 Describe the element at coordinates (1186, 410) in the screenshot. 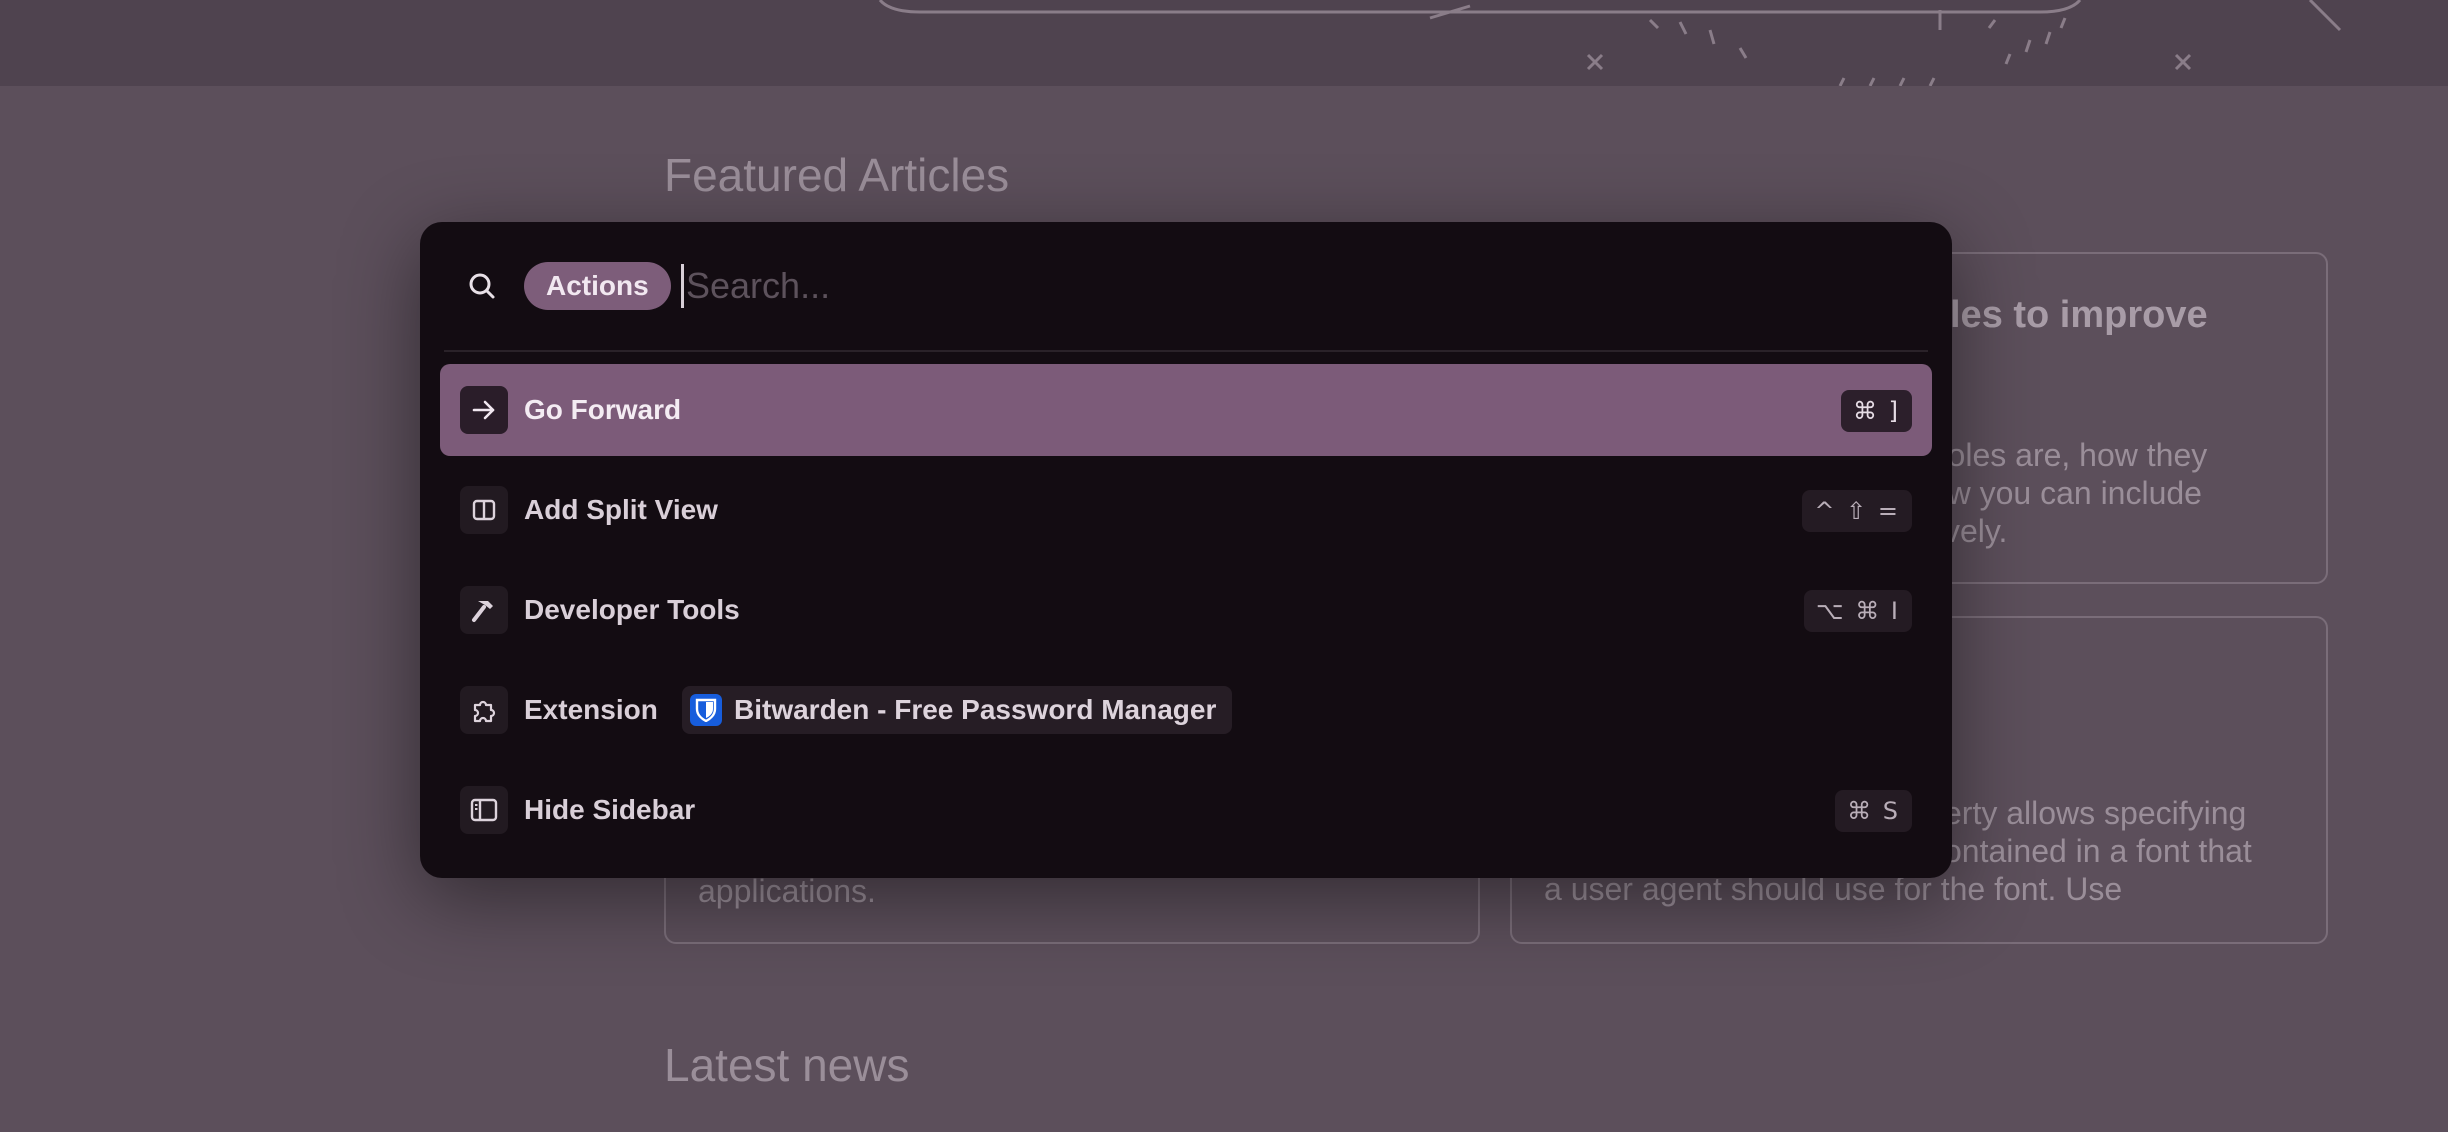

I see `command-go-forward: Go Forward ⌘ ]` at that location.